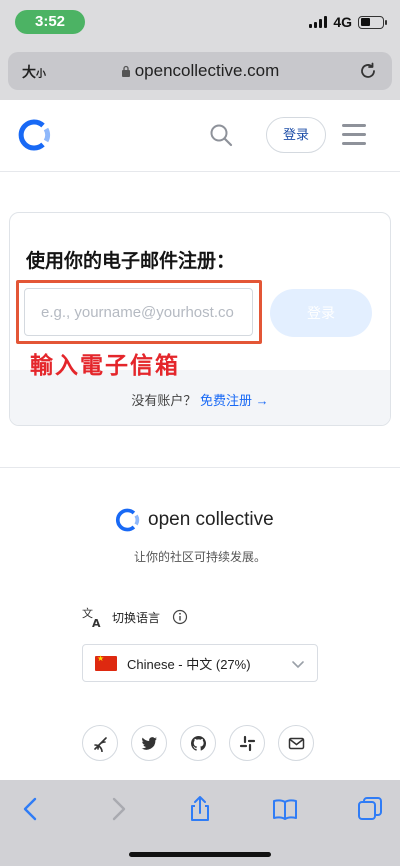 This screenshot has width=400, height=866. I want to click on footer-logo: open collective, so click(194, 520).